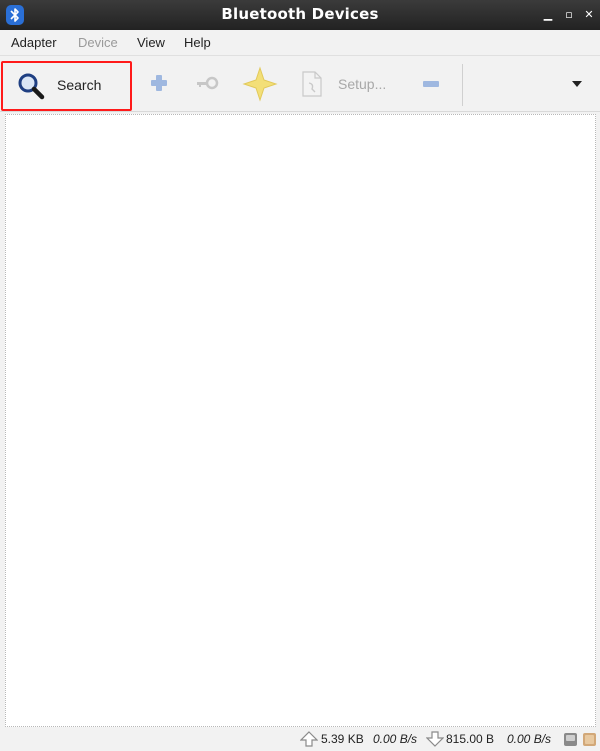  What do you see at coordinates (569, 15) in the screenshot?
I see `maximize-button: ▫` at bounding box center [569, 15].